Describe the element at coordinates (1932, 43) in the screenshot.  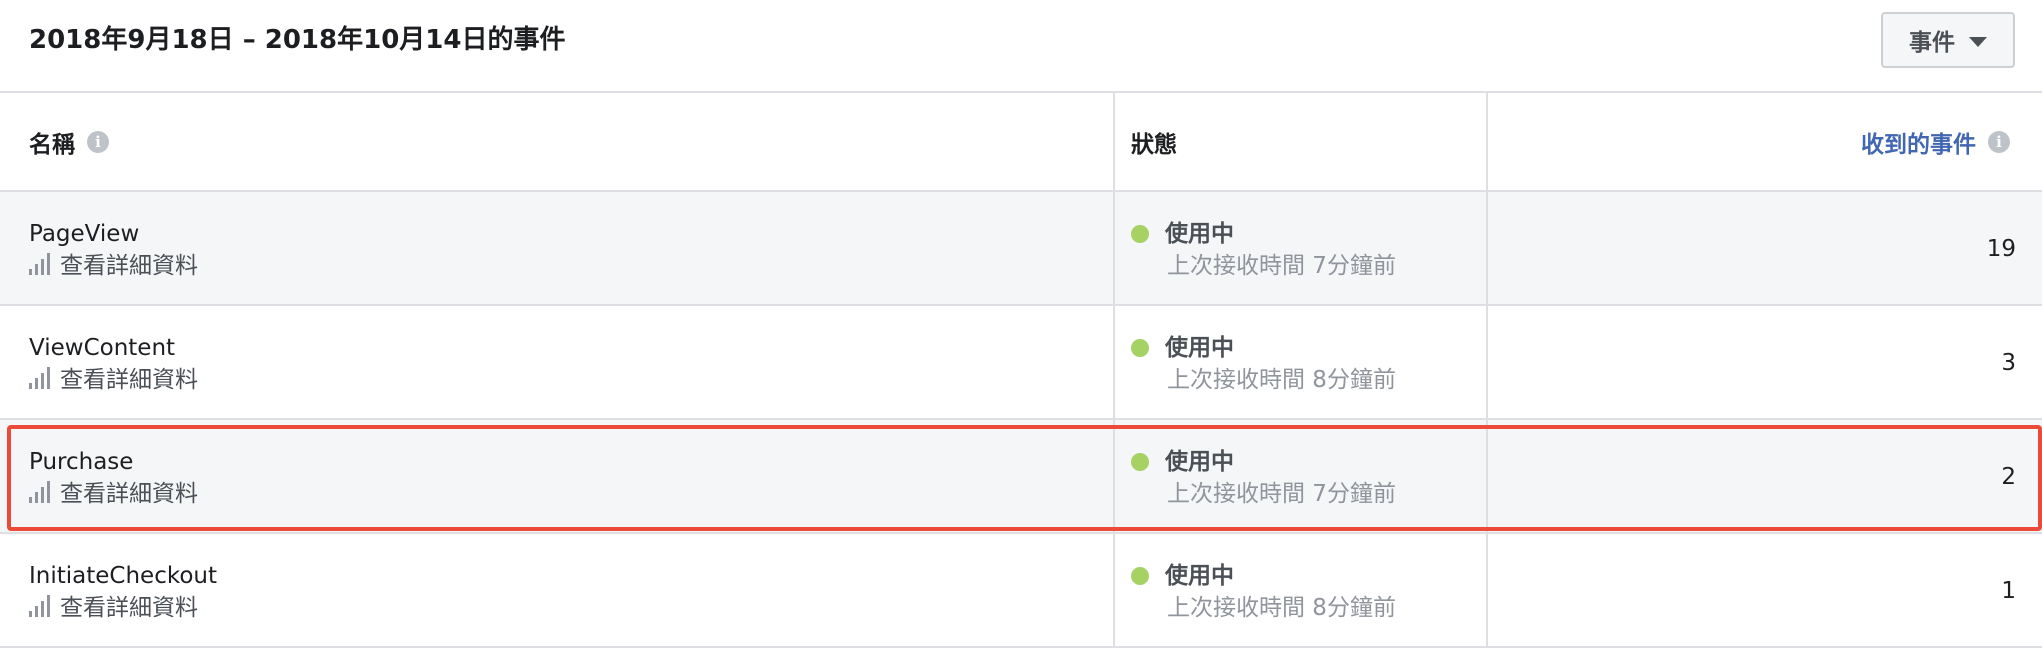
I see `event-dropdown-label: 事件` at that location.